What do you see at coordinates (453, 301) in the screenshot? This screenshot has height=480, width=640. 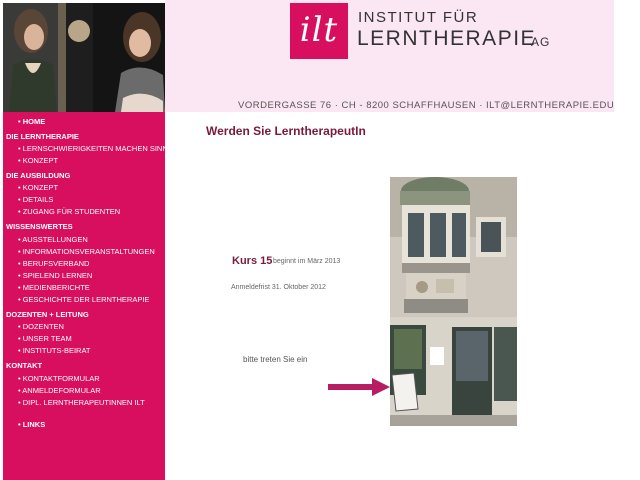 I see `building-photo` at bounding box center [453, 301].